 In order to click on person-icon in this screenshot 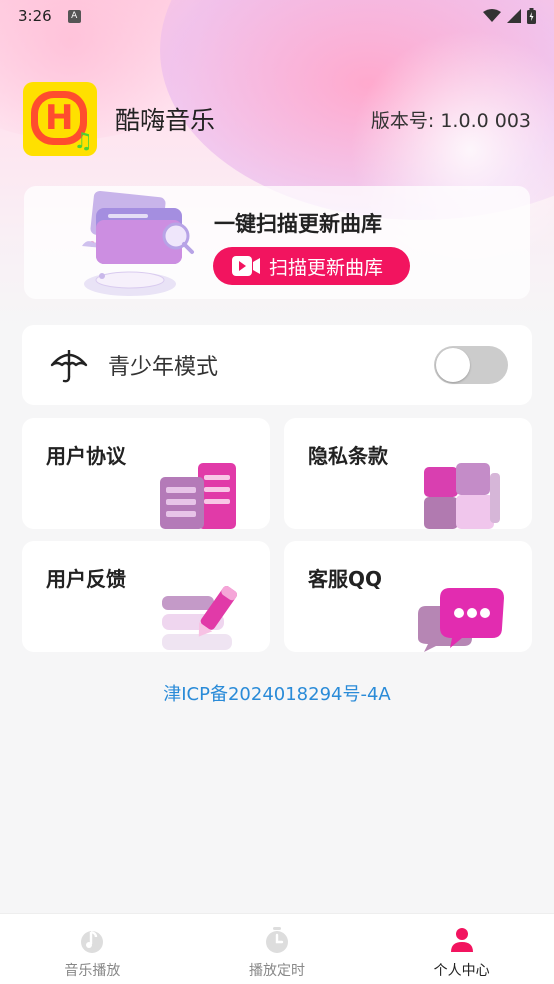, I will do `click(461, 940)`.